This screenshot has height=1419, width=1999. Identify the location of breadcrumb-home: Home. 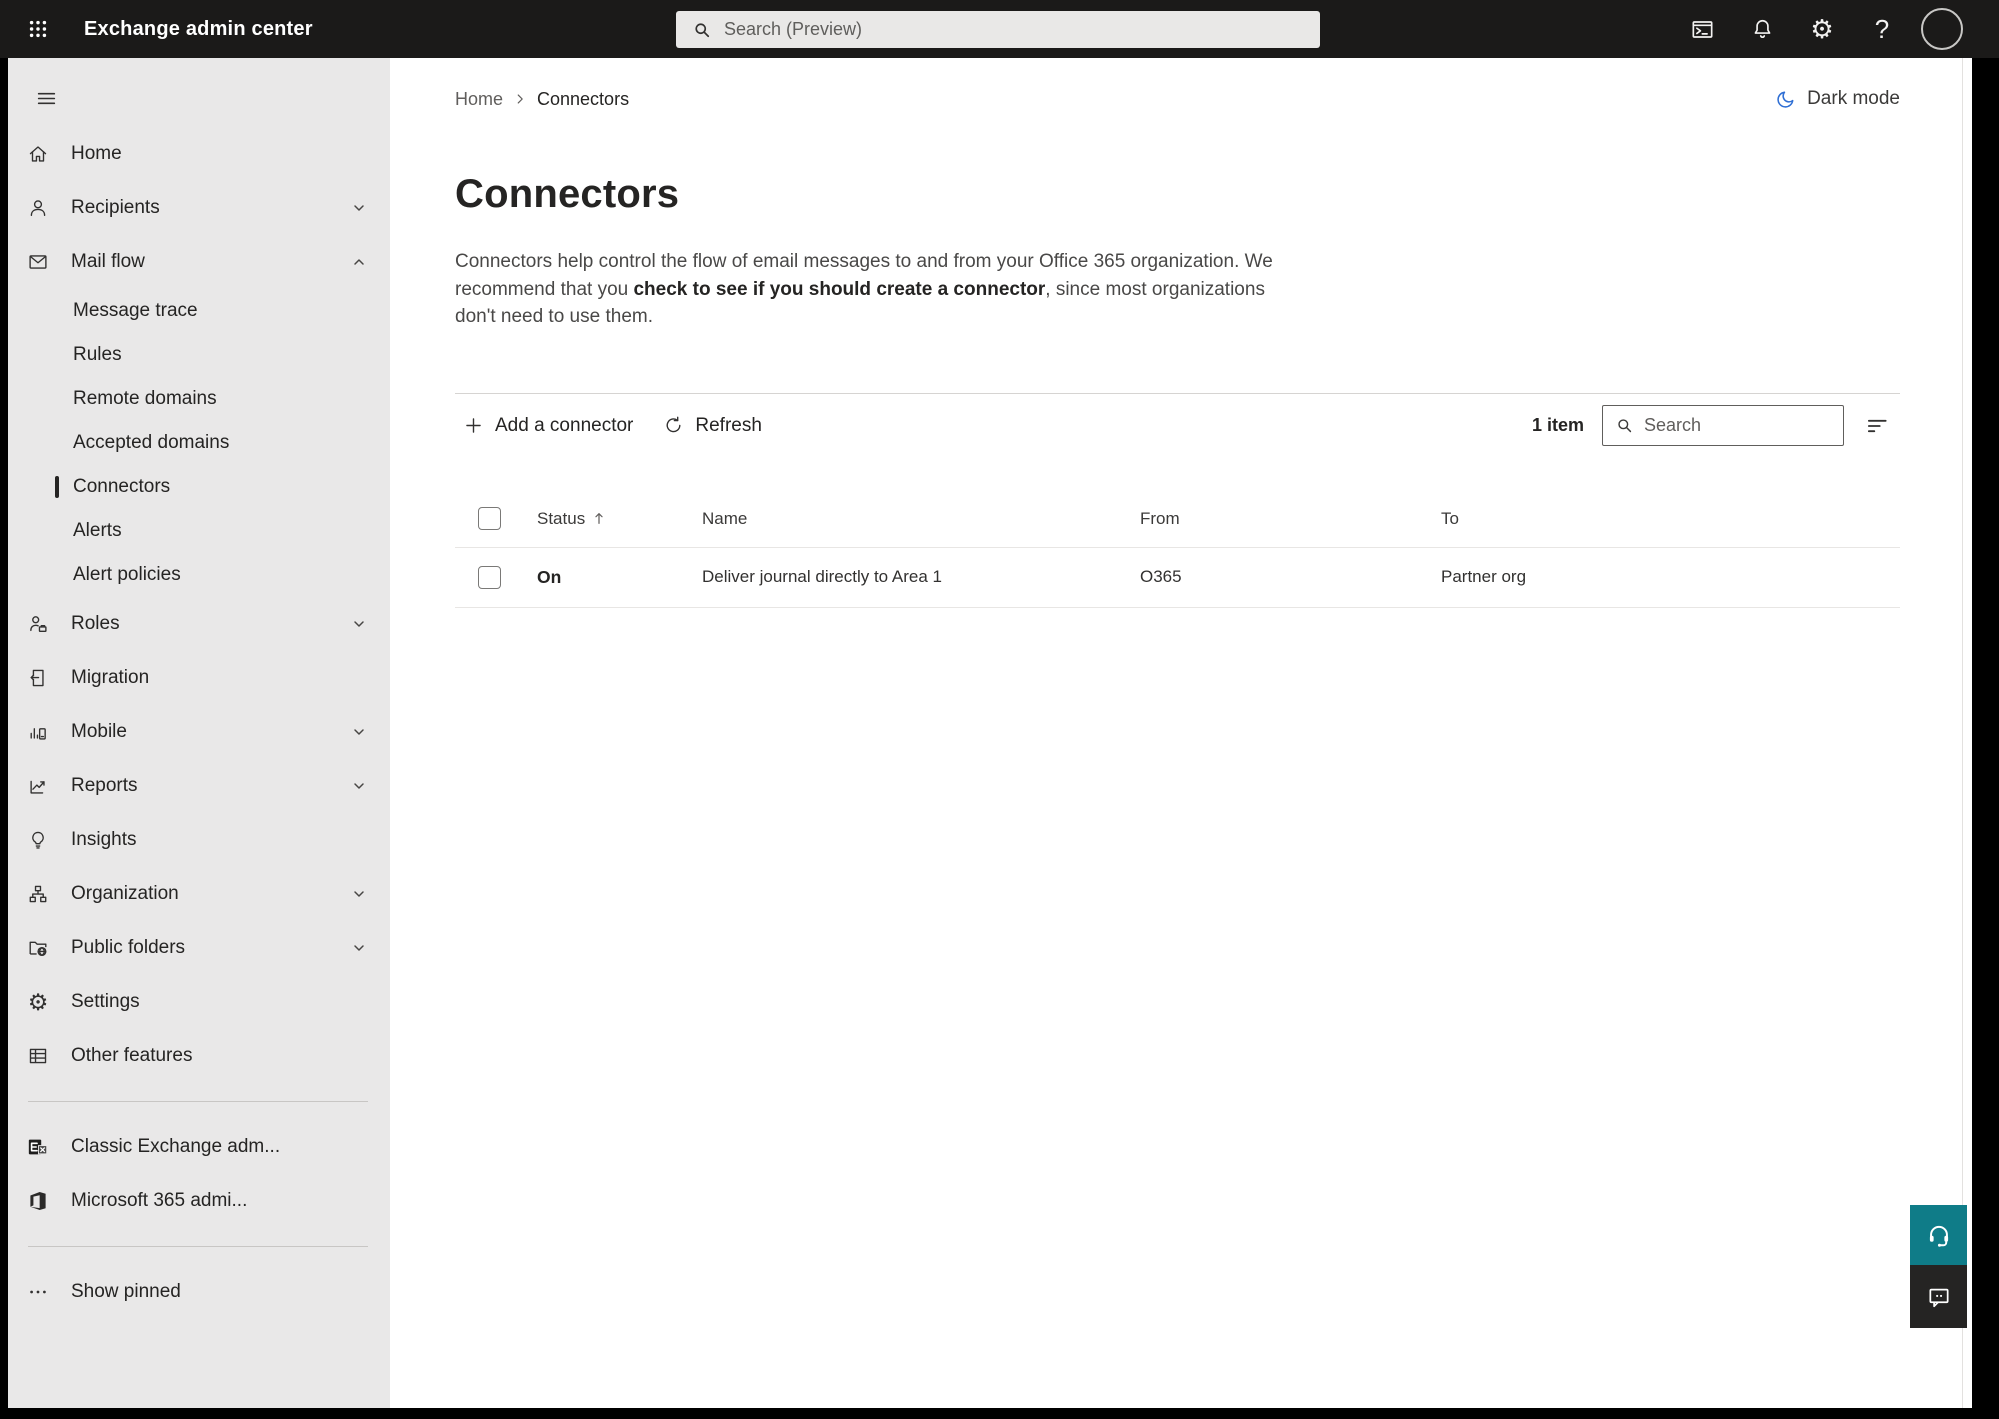
(479, 99).